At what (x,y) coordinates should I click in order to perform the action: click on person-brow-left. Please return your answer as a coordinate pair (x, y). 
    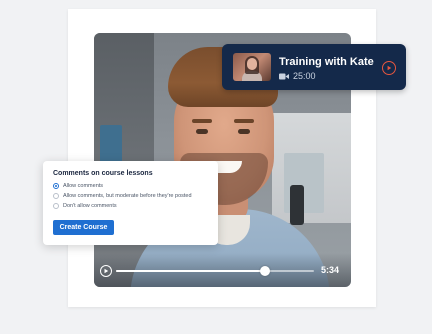
    Looking at the image, I should click on (202, 121).